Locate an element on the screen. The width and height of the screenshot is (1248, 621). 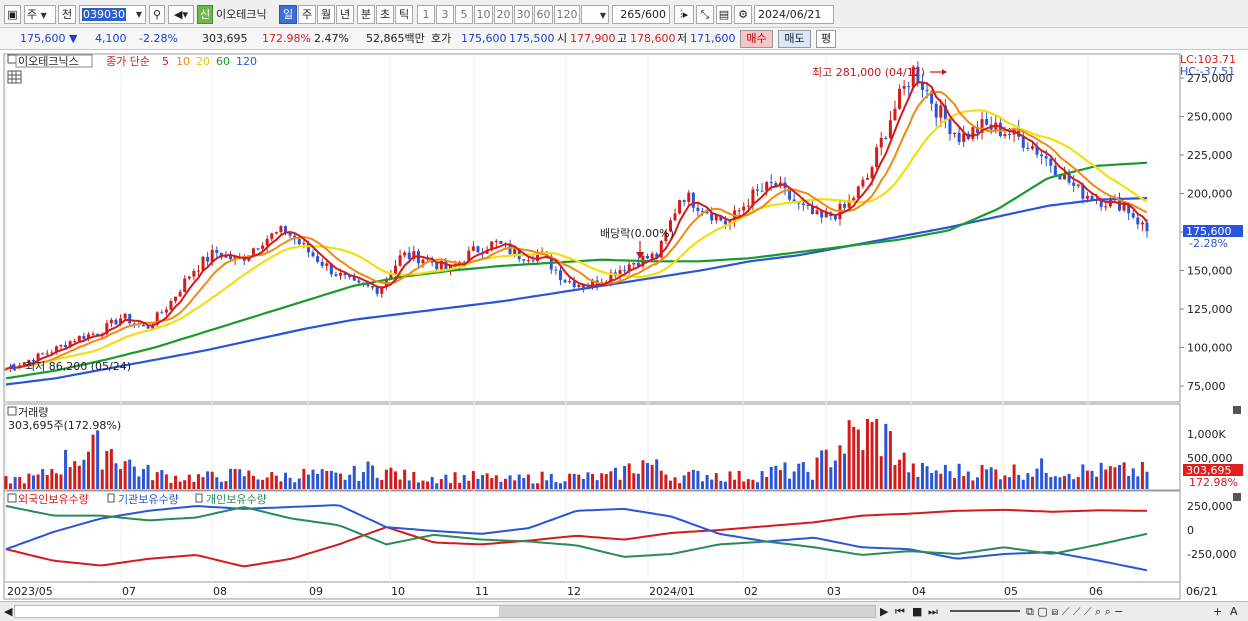
save-icon: ▤ is located at coordinates (724, 14).